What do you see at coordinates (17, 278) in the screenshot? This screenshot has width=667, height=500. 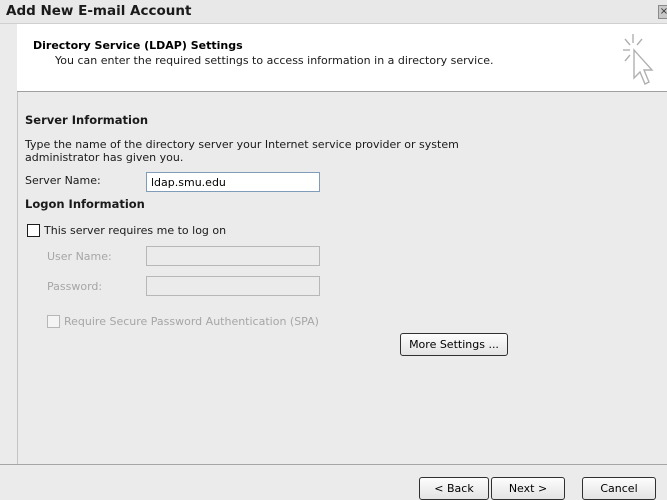 I see `left-divider` at bounding box center [17, 278].